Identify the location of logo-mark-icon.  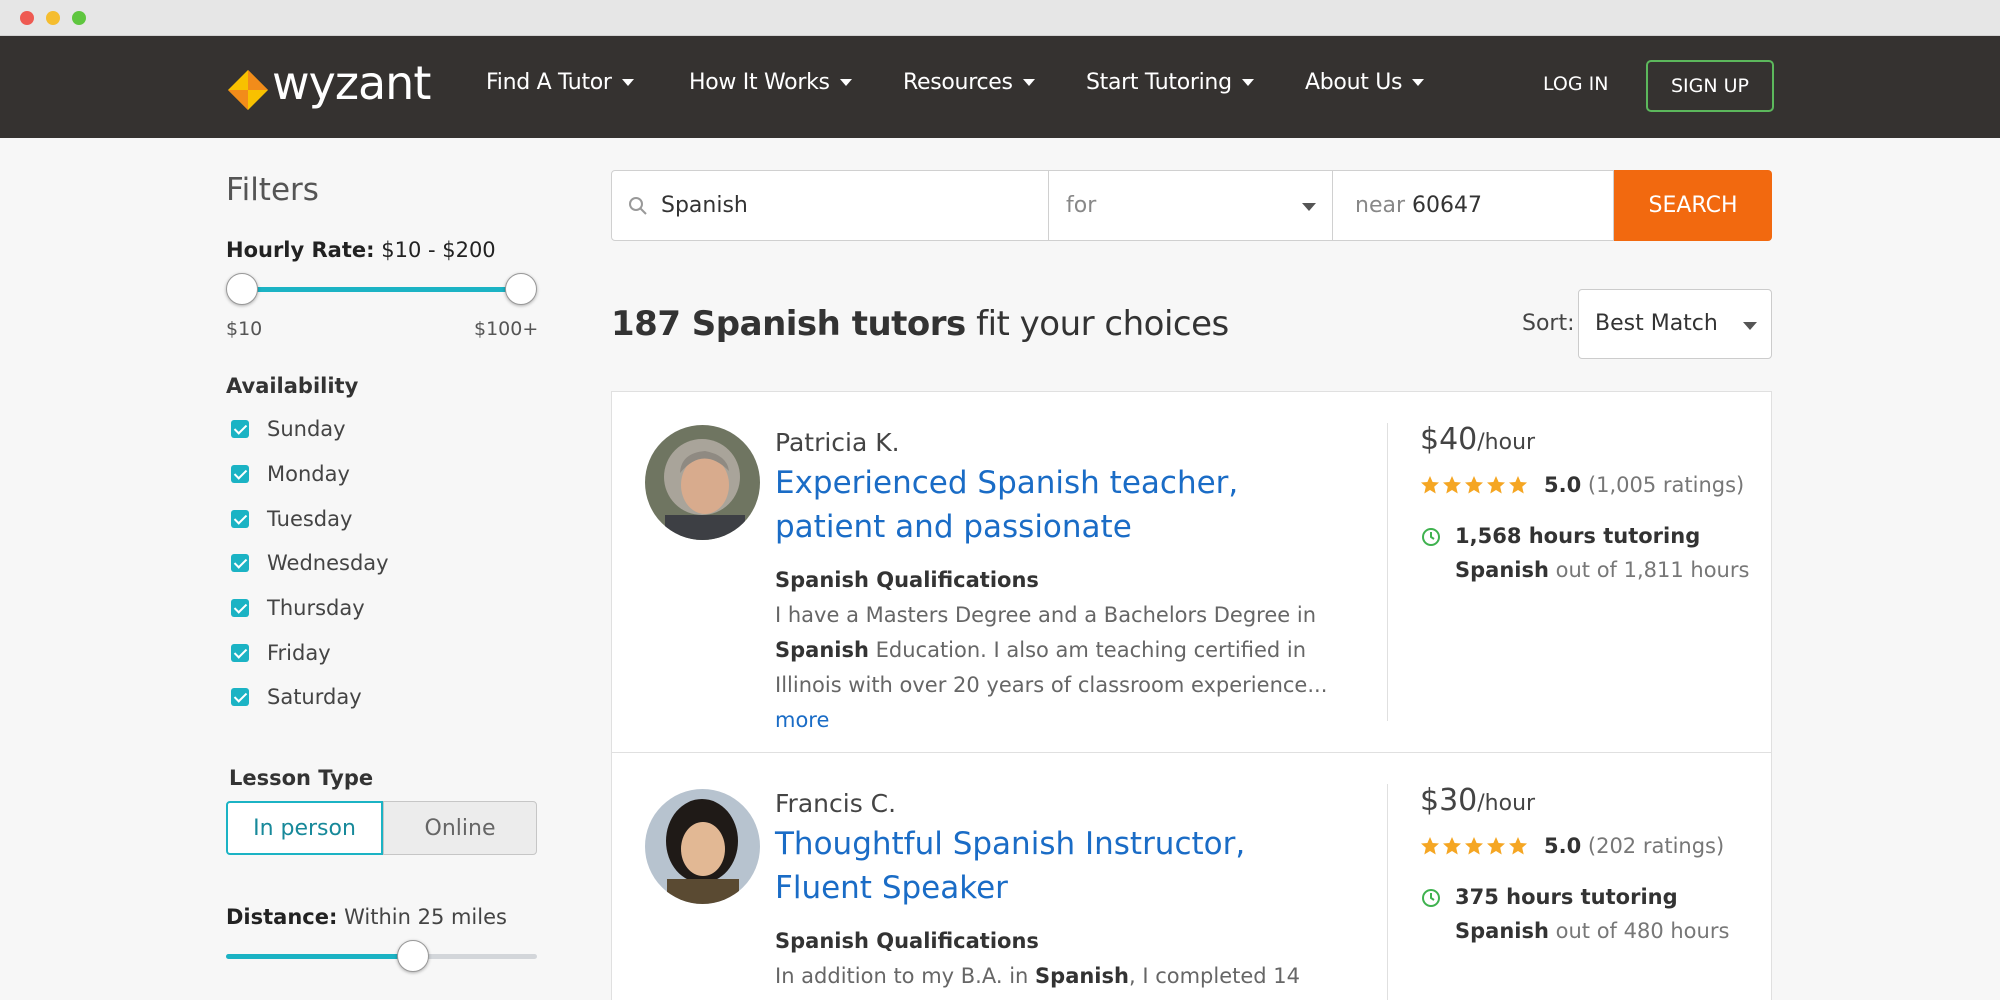
(248, 90).